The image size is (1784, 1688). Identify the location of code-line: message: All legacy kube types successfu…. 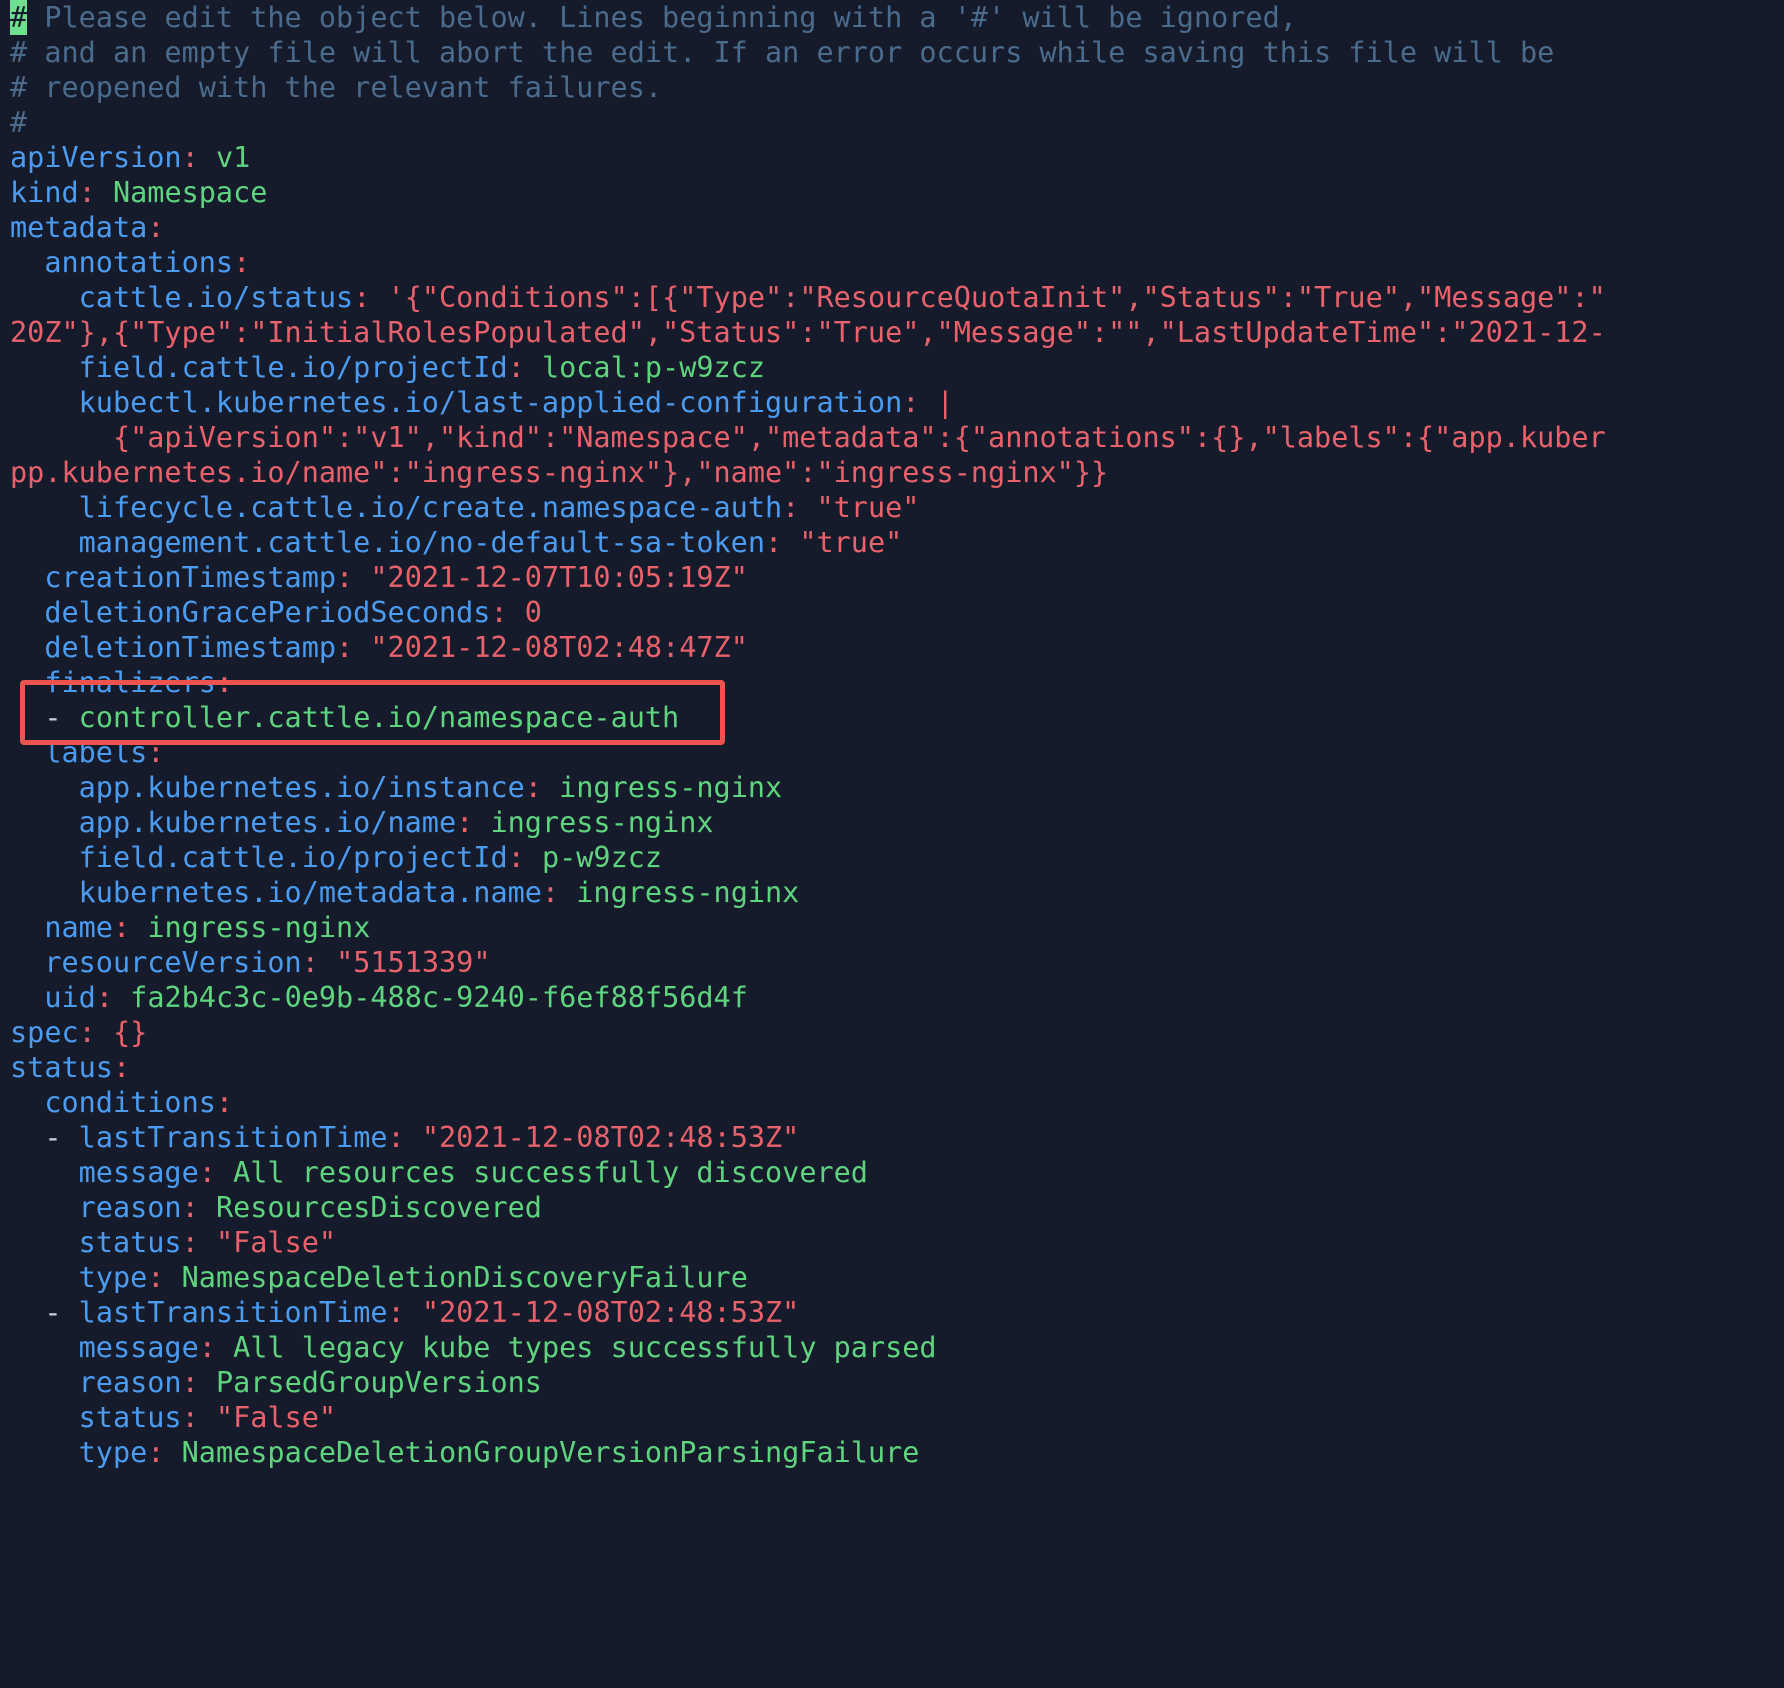
(892, 1347).